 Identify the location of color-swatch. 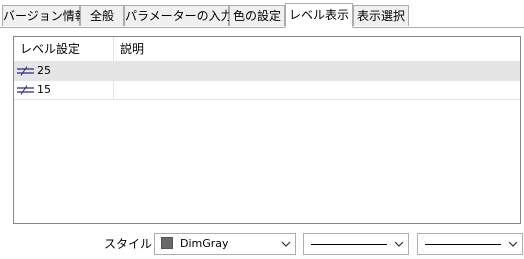
(167, 243).